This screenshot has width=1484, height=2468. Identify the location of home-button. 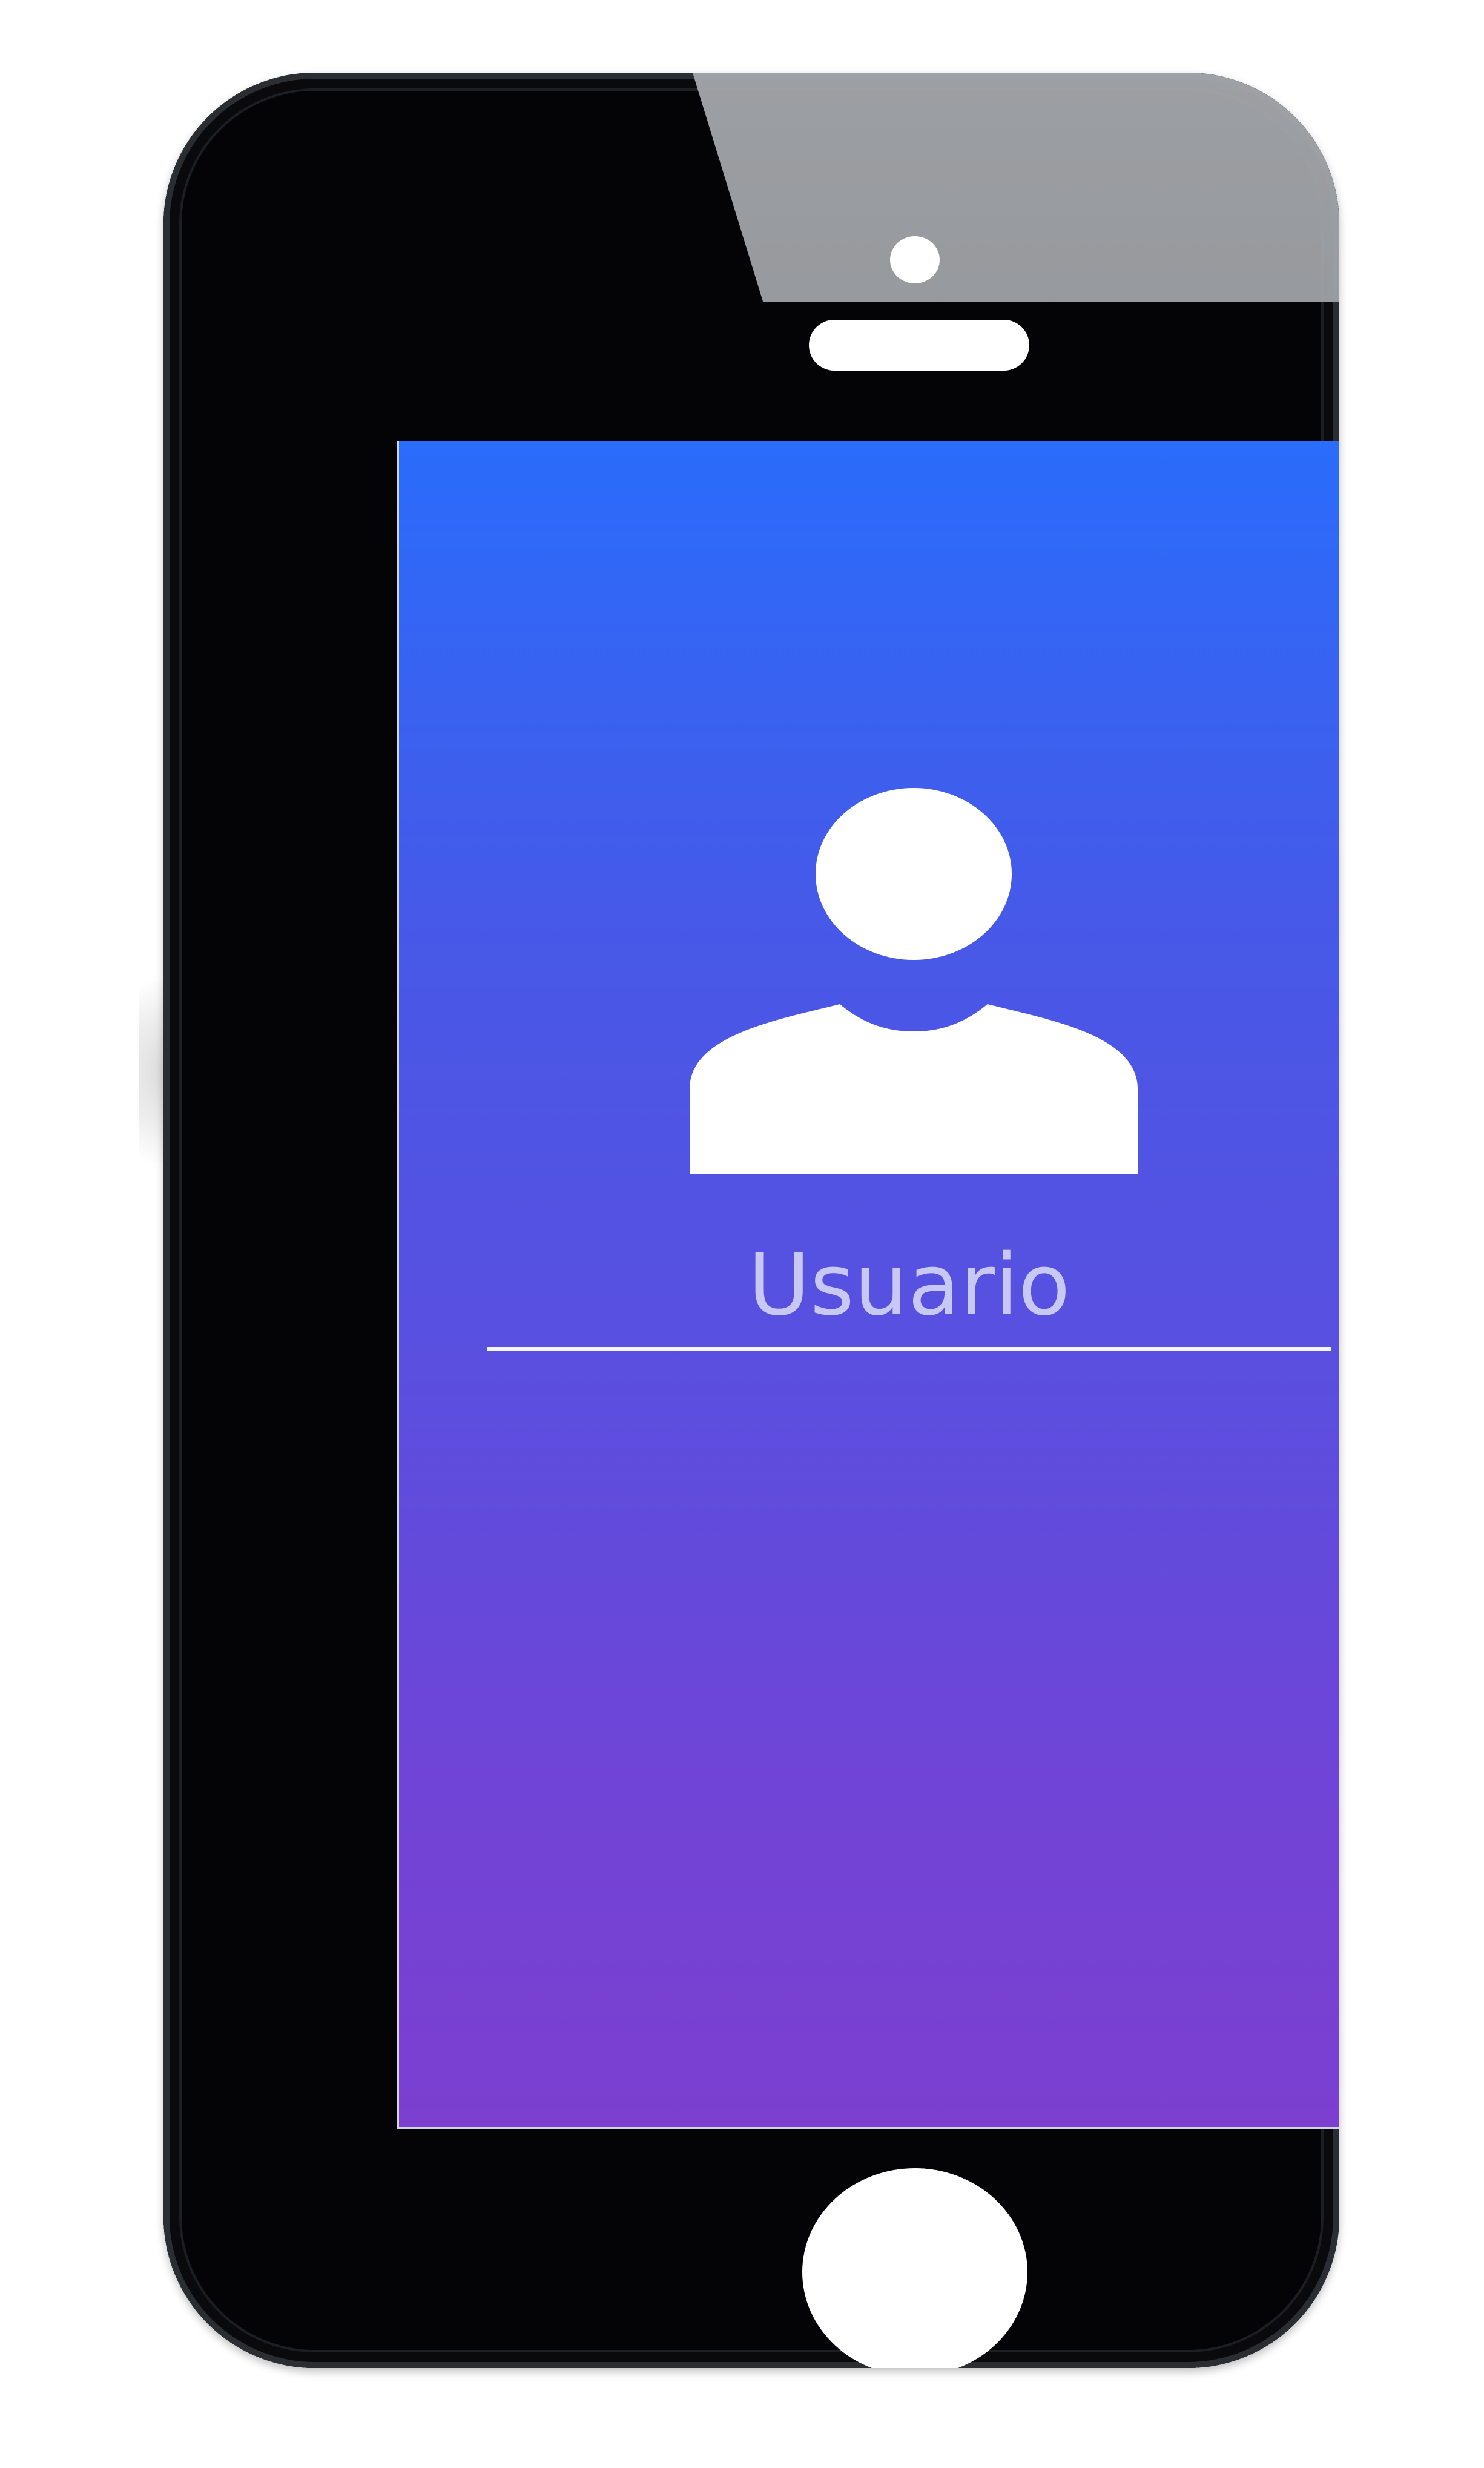
(915, 2268).